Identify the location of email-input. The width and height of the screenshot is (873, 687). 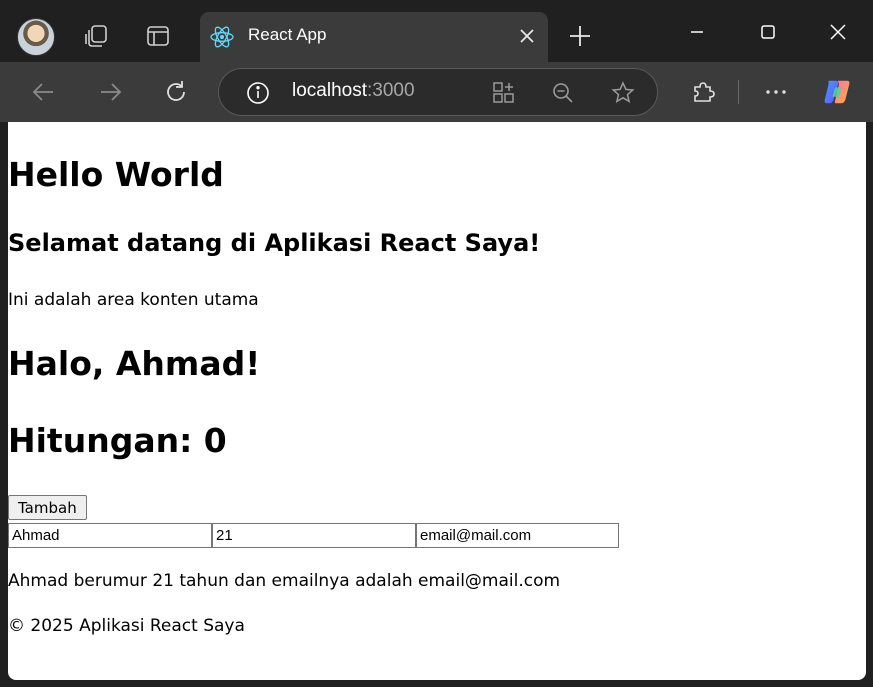
(517, 535).